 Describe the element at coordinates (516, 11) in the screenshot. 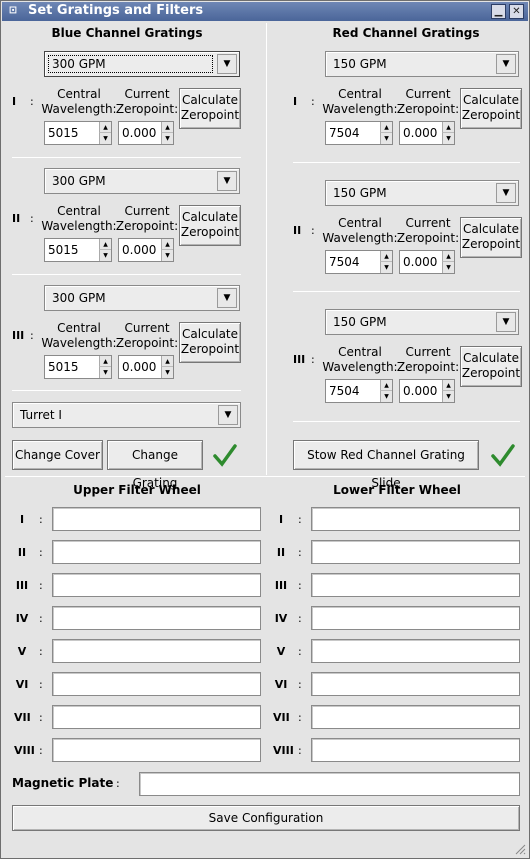

I see `close-button: ✕` at that location.